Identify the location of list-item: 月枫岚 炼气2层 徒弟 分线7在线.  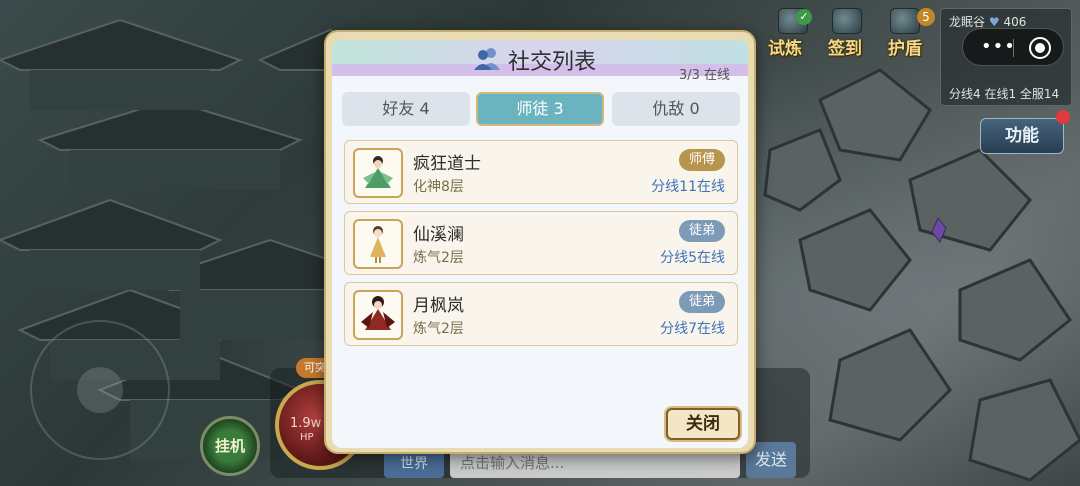
(541, 314).